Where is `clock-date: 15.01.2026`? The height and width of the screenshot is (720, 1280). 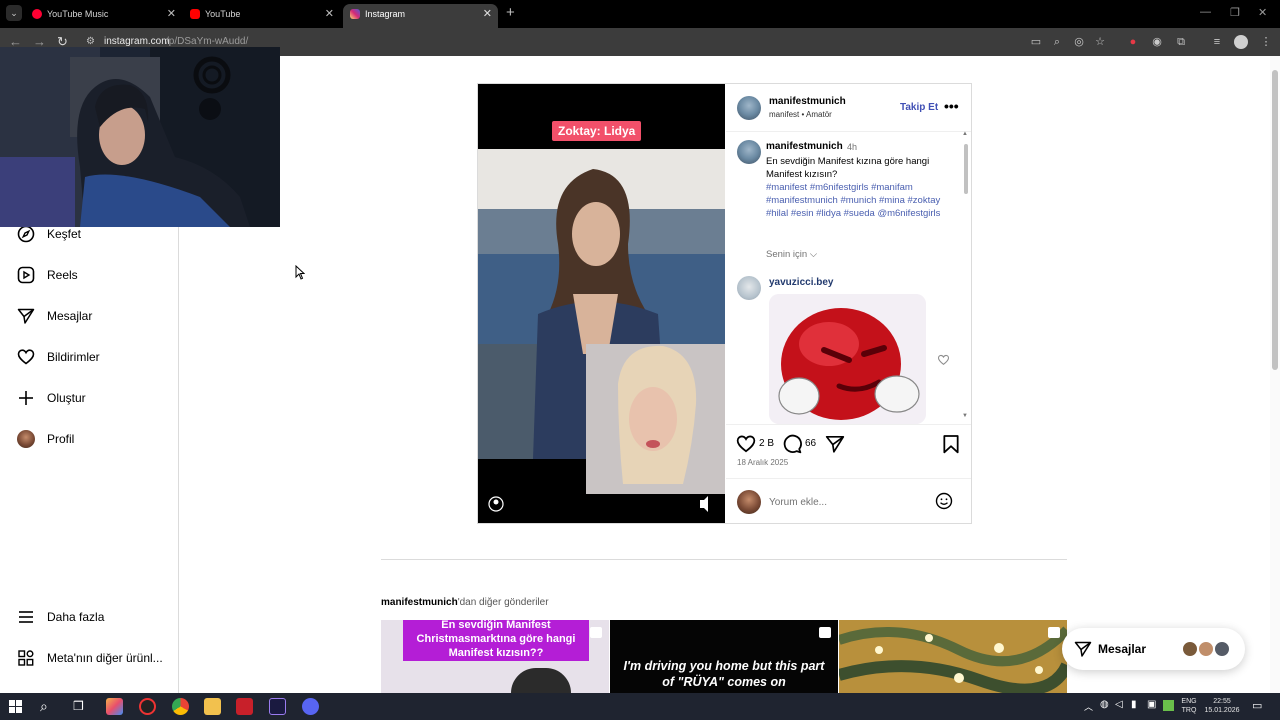 clock-date: 15.01.2026 is located at coordinates (1222, 710).